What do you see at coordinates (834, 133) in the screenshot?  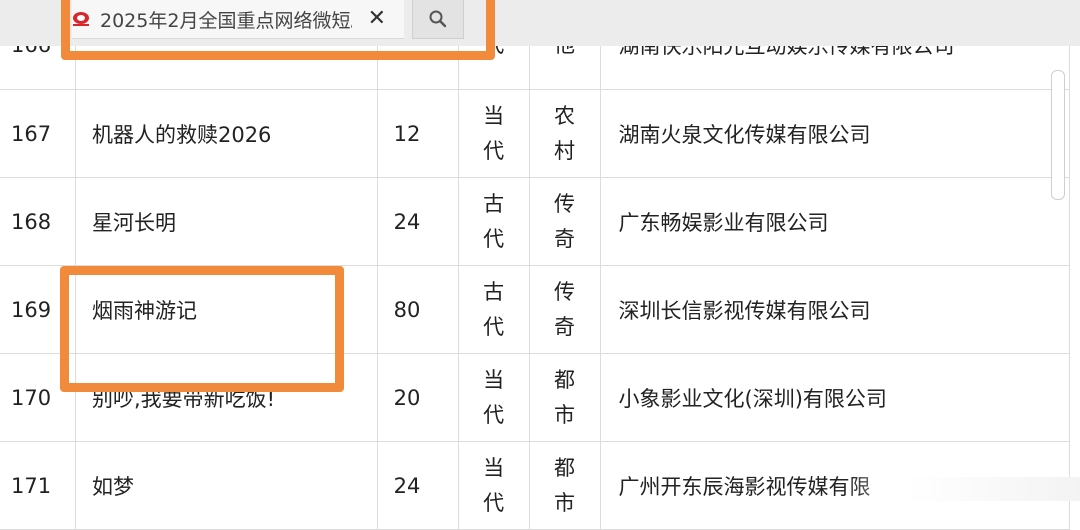 I see `producer-company: 湖南火泉文化传媒有限公司` at bounding box center [834, 133].